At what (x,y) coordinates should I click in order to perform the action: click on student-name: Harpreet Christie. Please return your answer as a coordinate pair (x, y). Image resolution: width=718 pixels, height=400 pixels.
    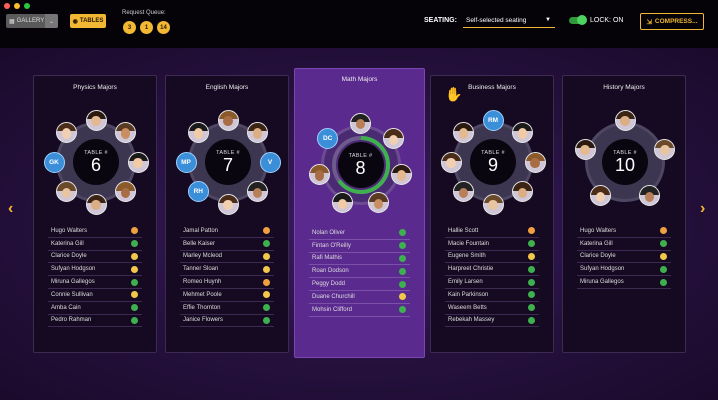
    Looking at the image, I should click on (471, 269).